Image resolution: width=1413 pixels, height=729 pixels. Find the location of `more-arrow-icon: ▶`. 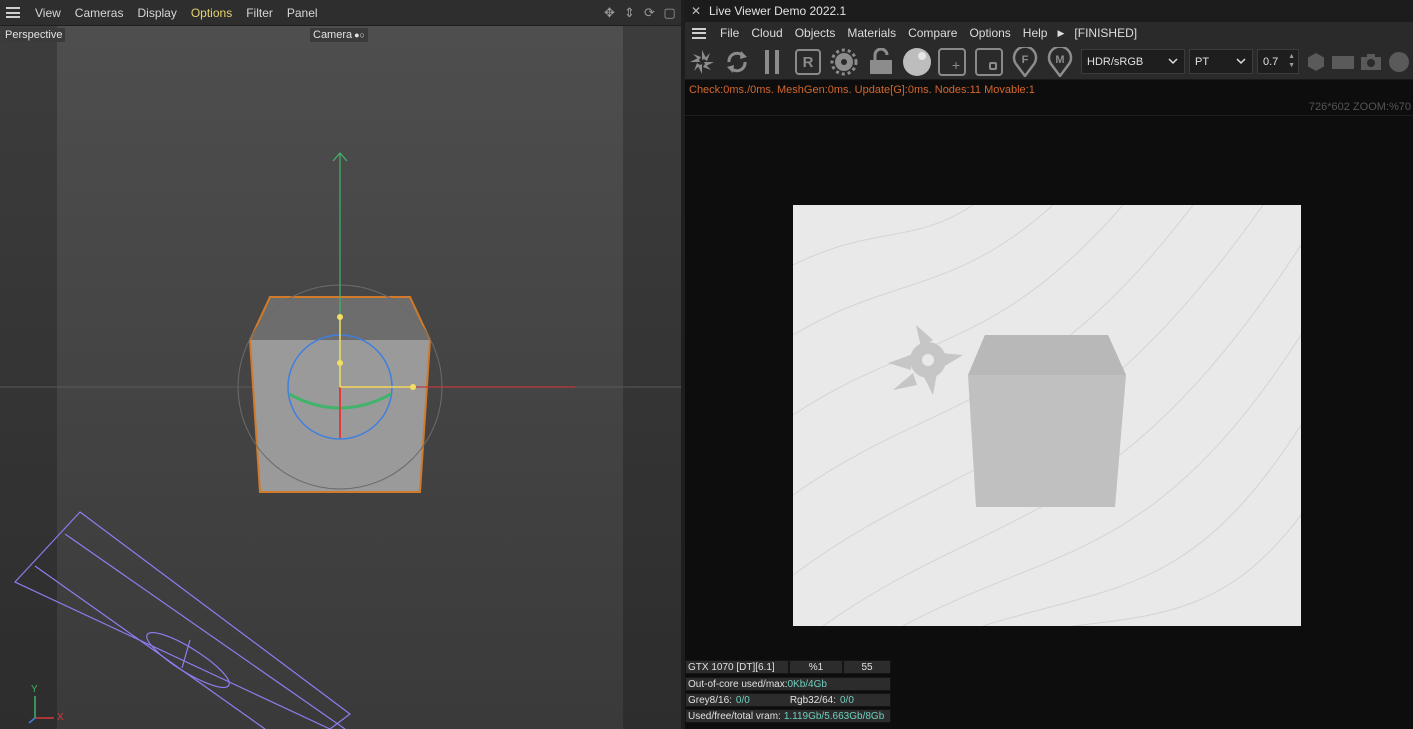

more-arrow-icon: ▶ is located at coordinates (1060, 33).